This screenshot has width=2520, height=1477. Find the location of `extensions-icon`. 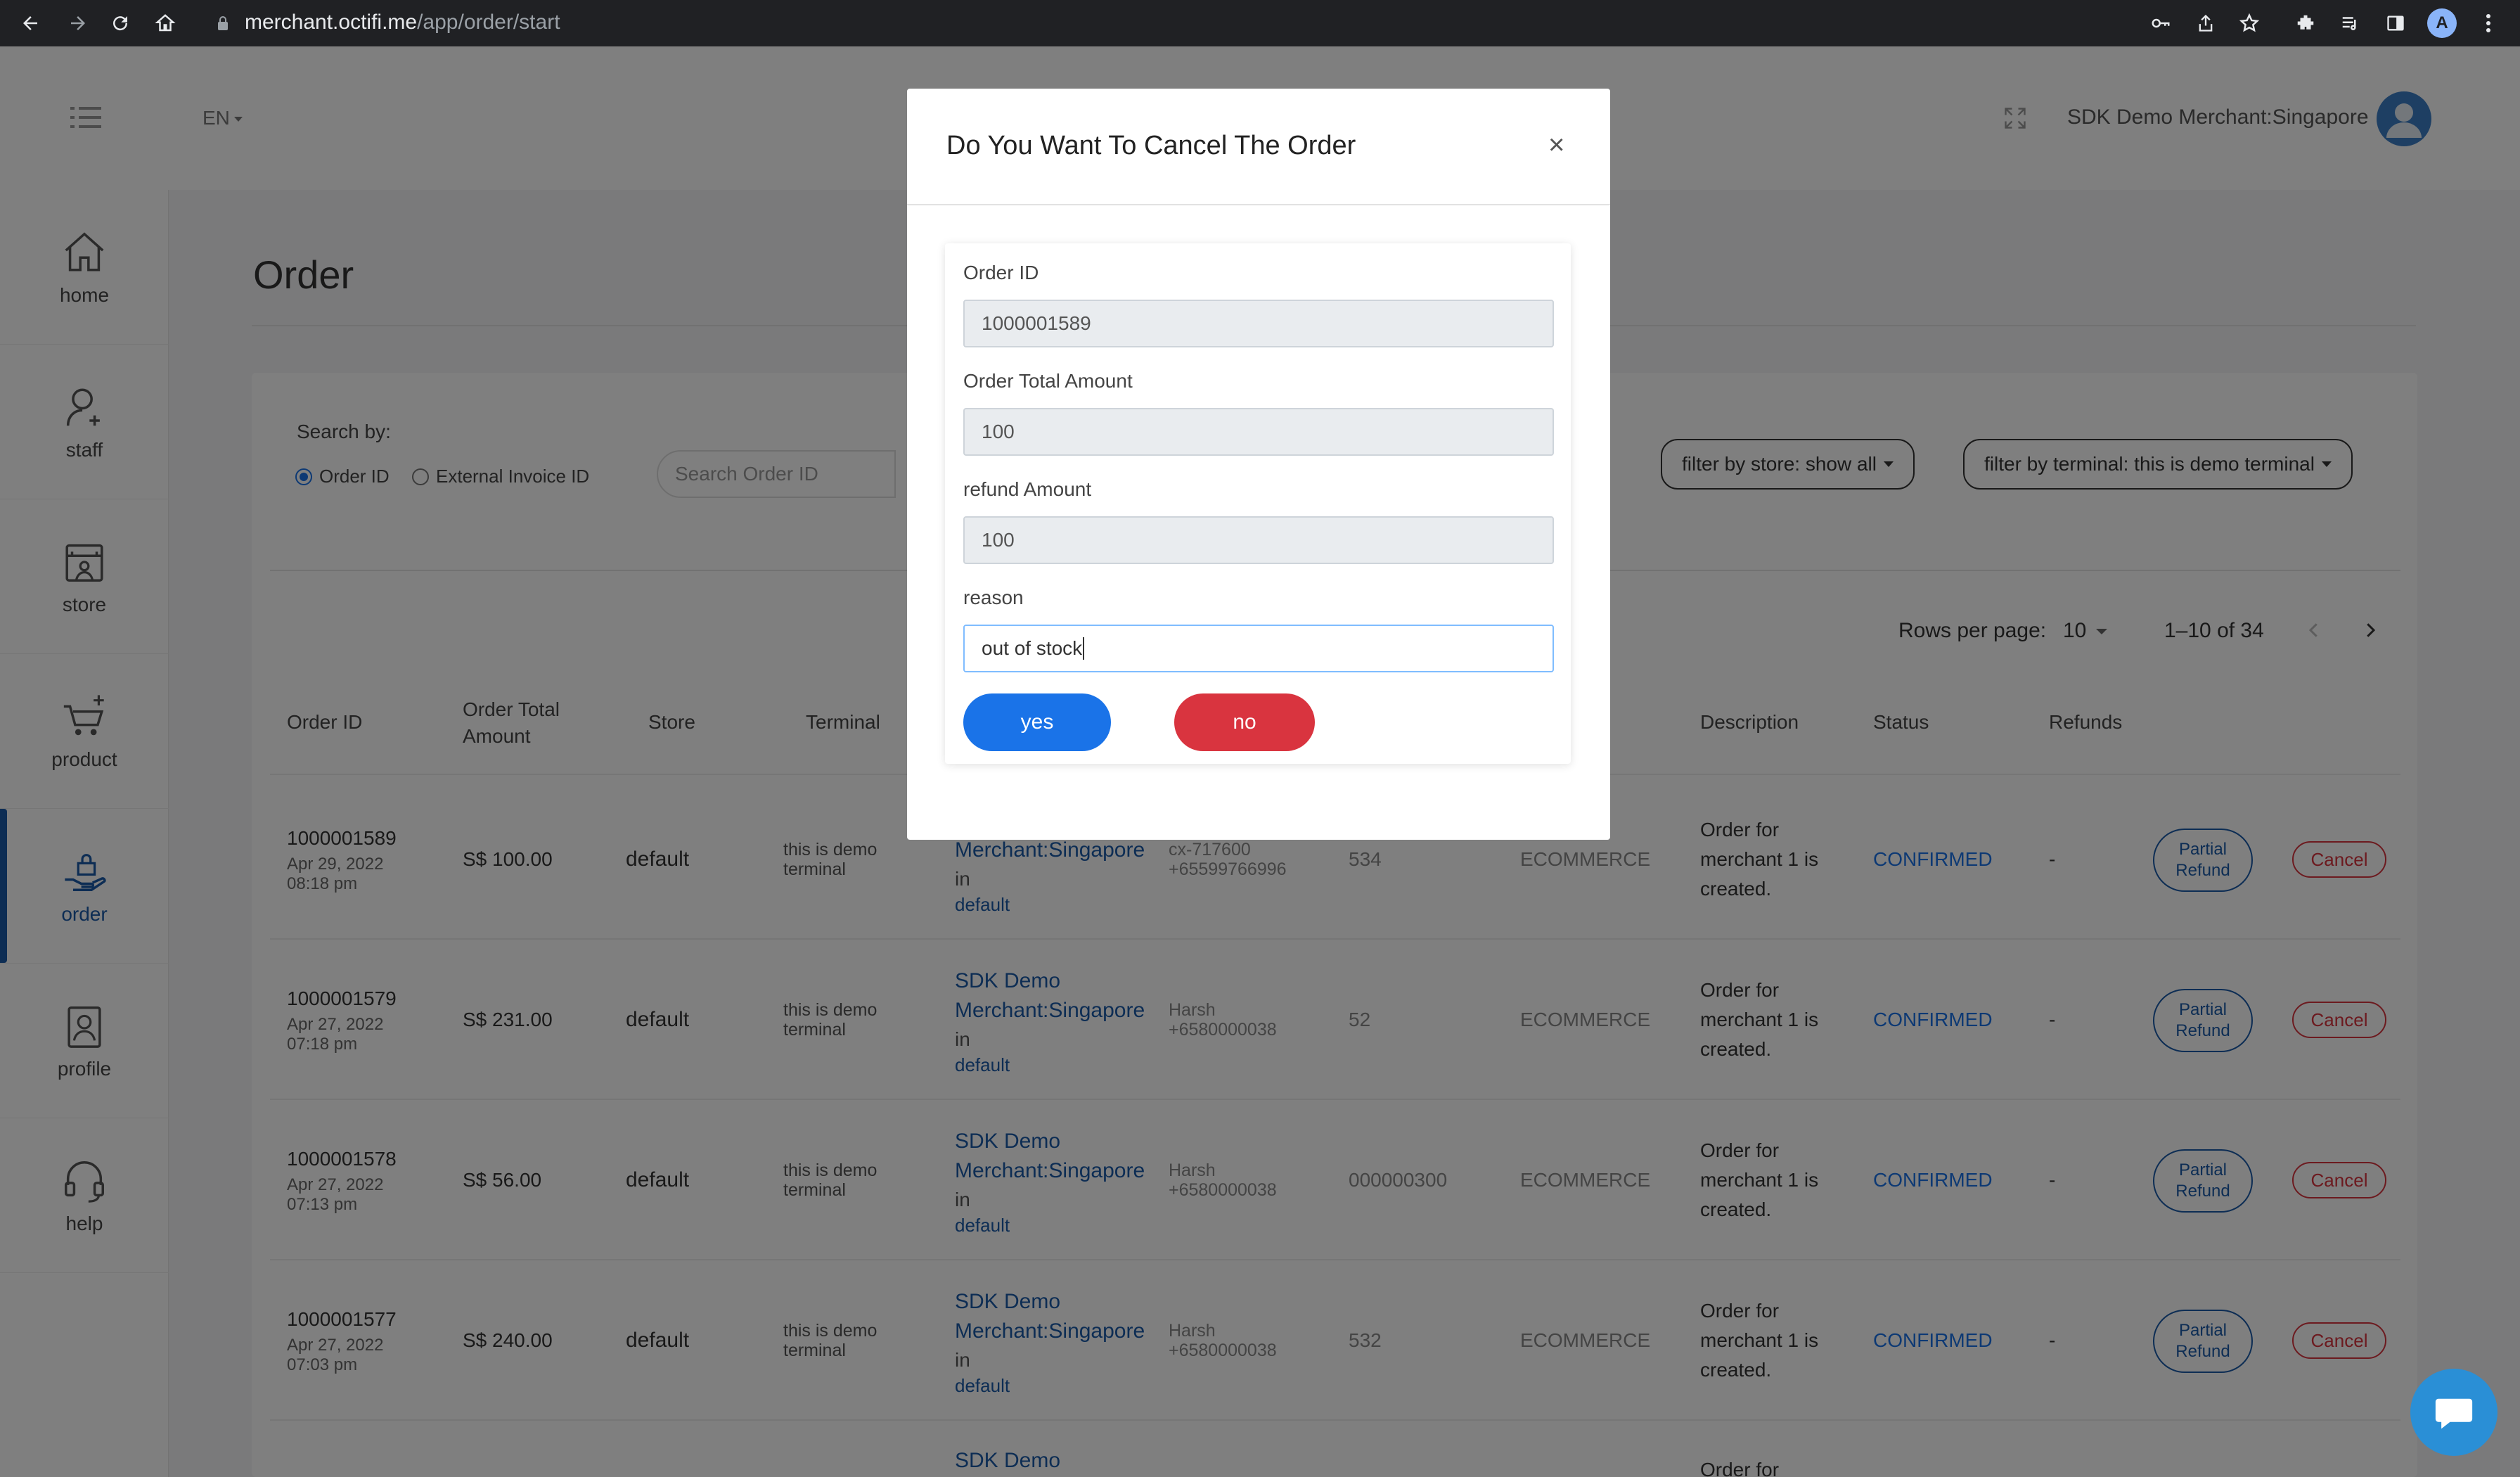

extensions-icon is located at coordinates (2305, 23).